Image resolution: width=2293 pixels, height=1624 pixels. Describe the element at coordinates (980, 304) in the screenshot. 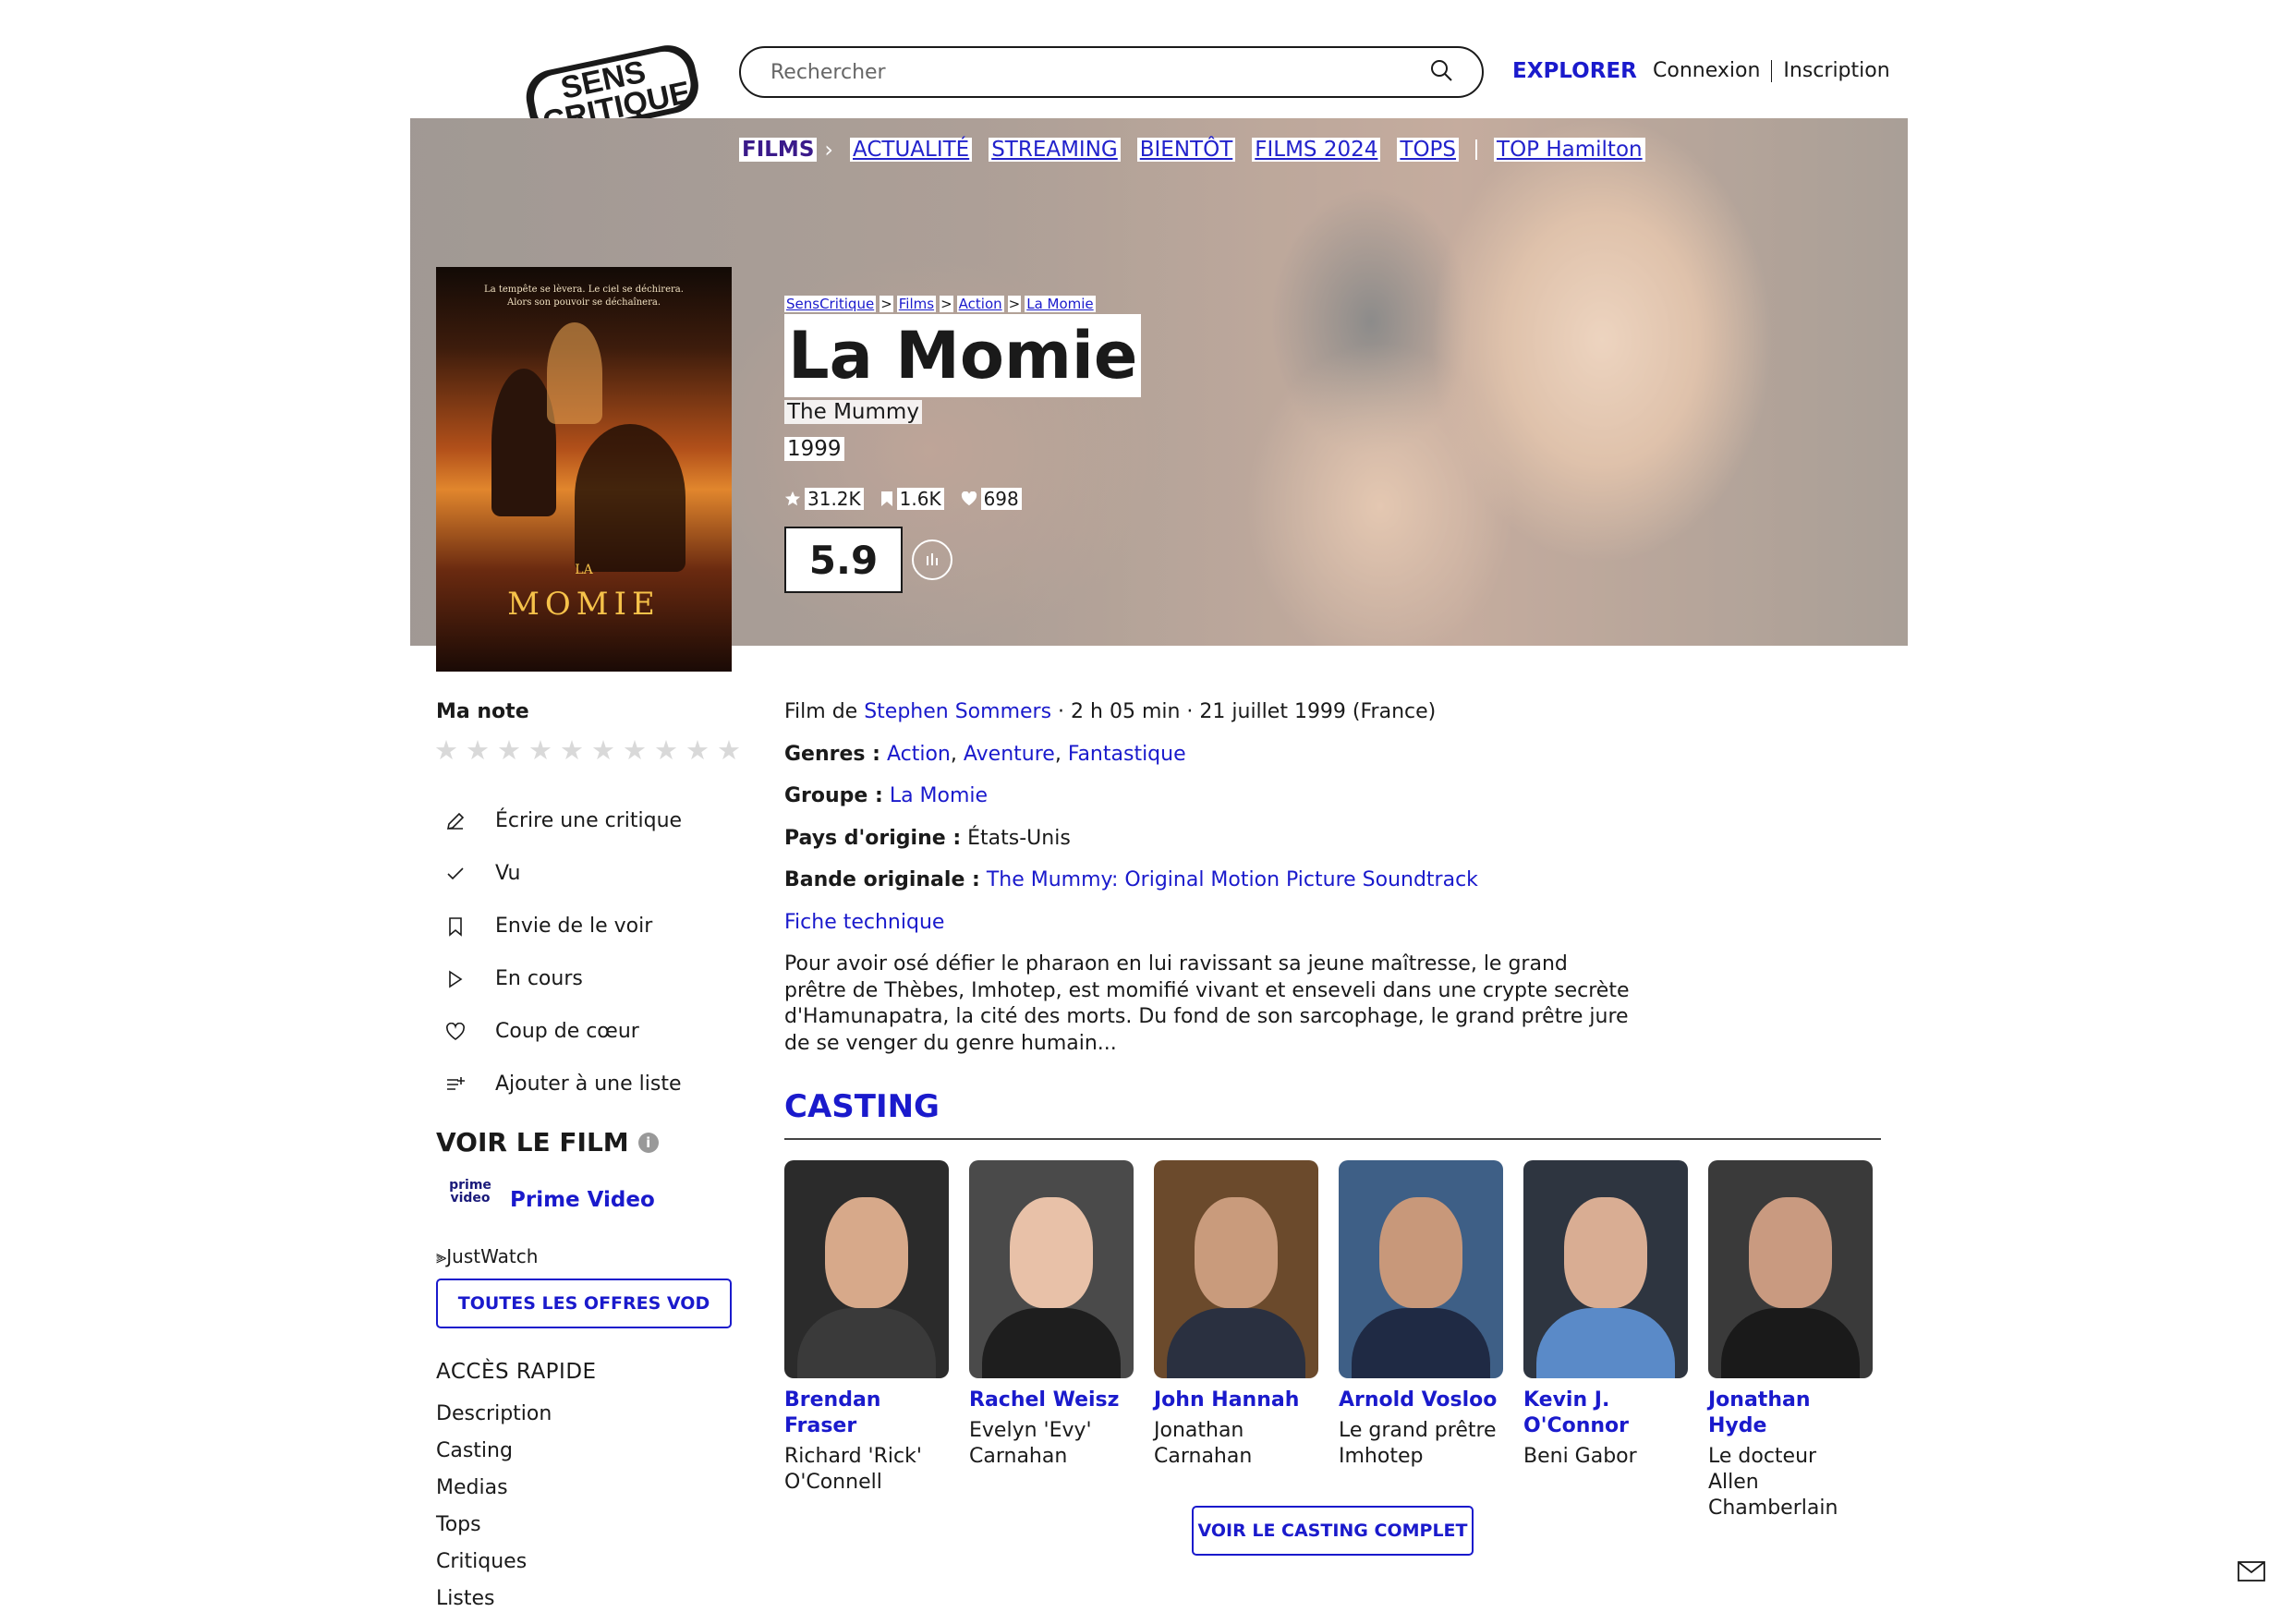

I see `breadcrumb-item: Action` at that location.